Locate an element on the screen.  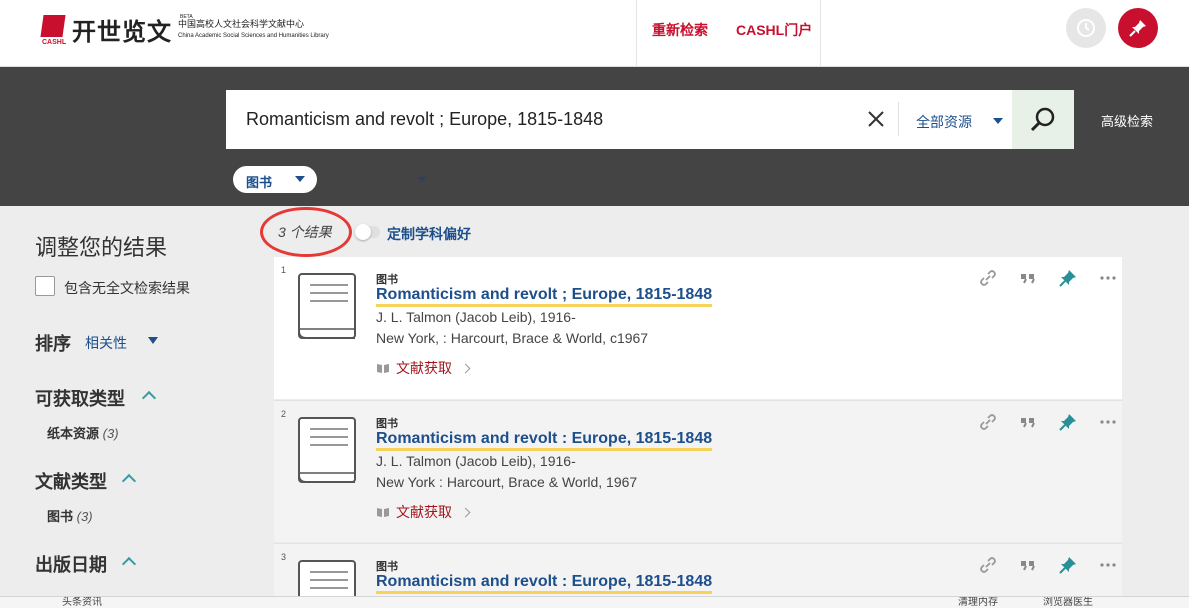
result-publisher: New York : Harcourt, Brace & World, 1967 is located at coordinates (507, 482).